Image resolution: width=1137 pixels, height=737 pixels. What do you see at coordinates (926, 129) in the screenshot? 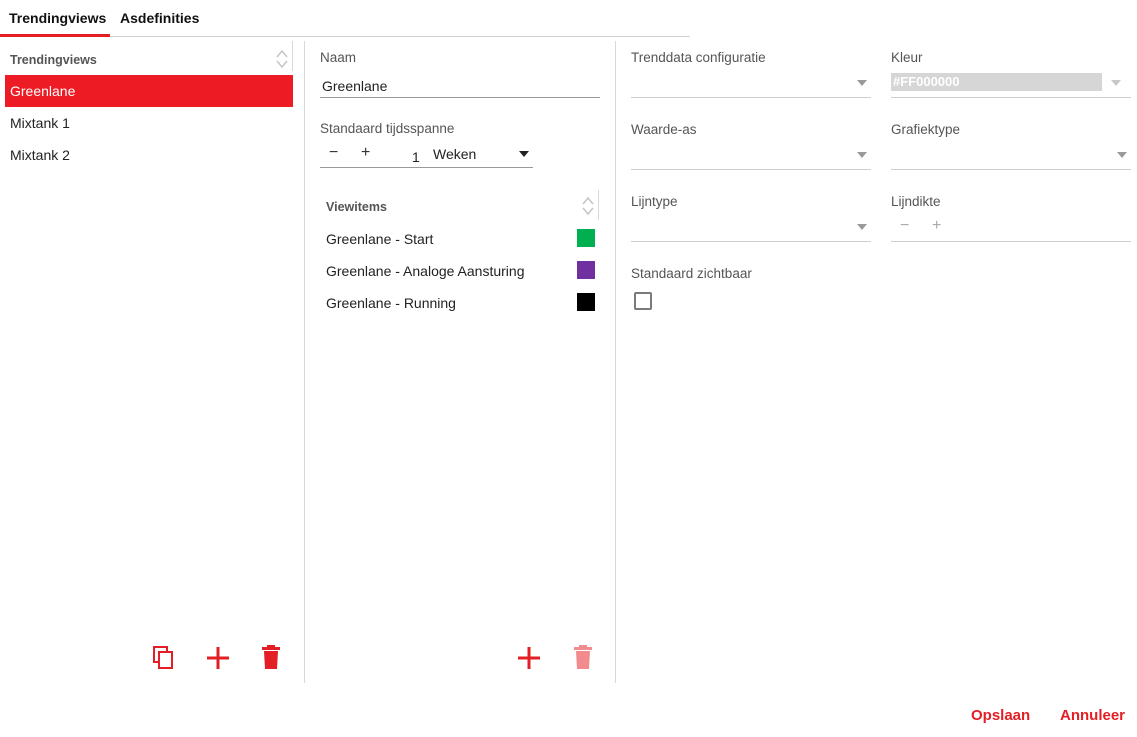
I see `grafiektype-label: Grafiektype` at bounding box center [926, 129].